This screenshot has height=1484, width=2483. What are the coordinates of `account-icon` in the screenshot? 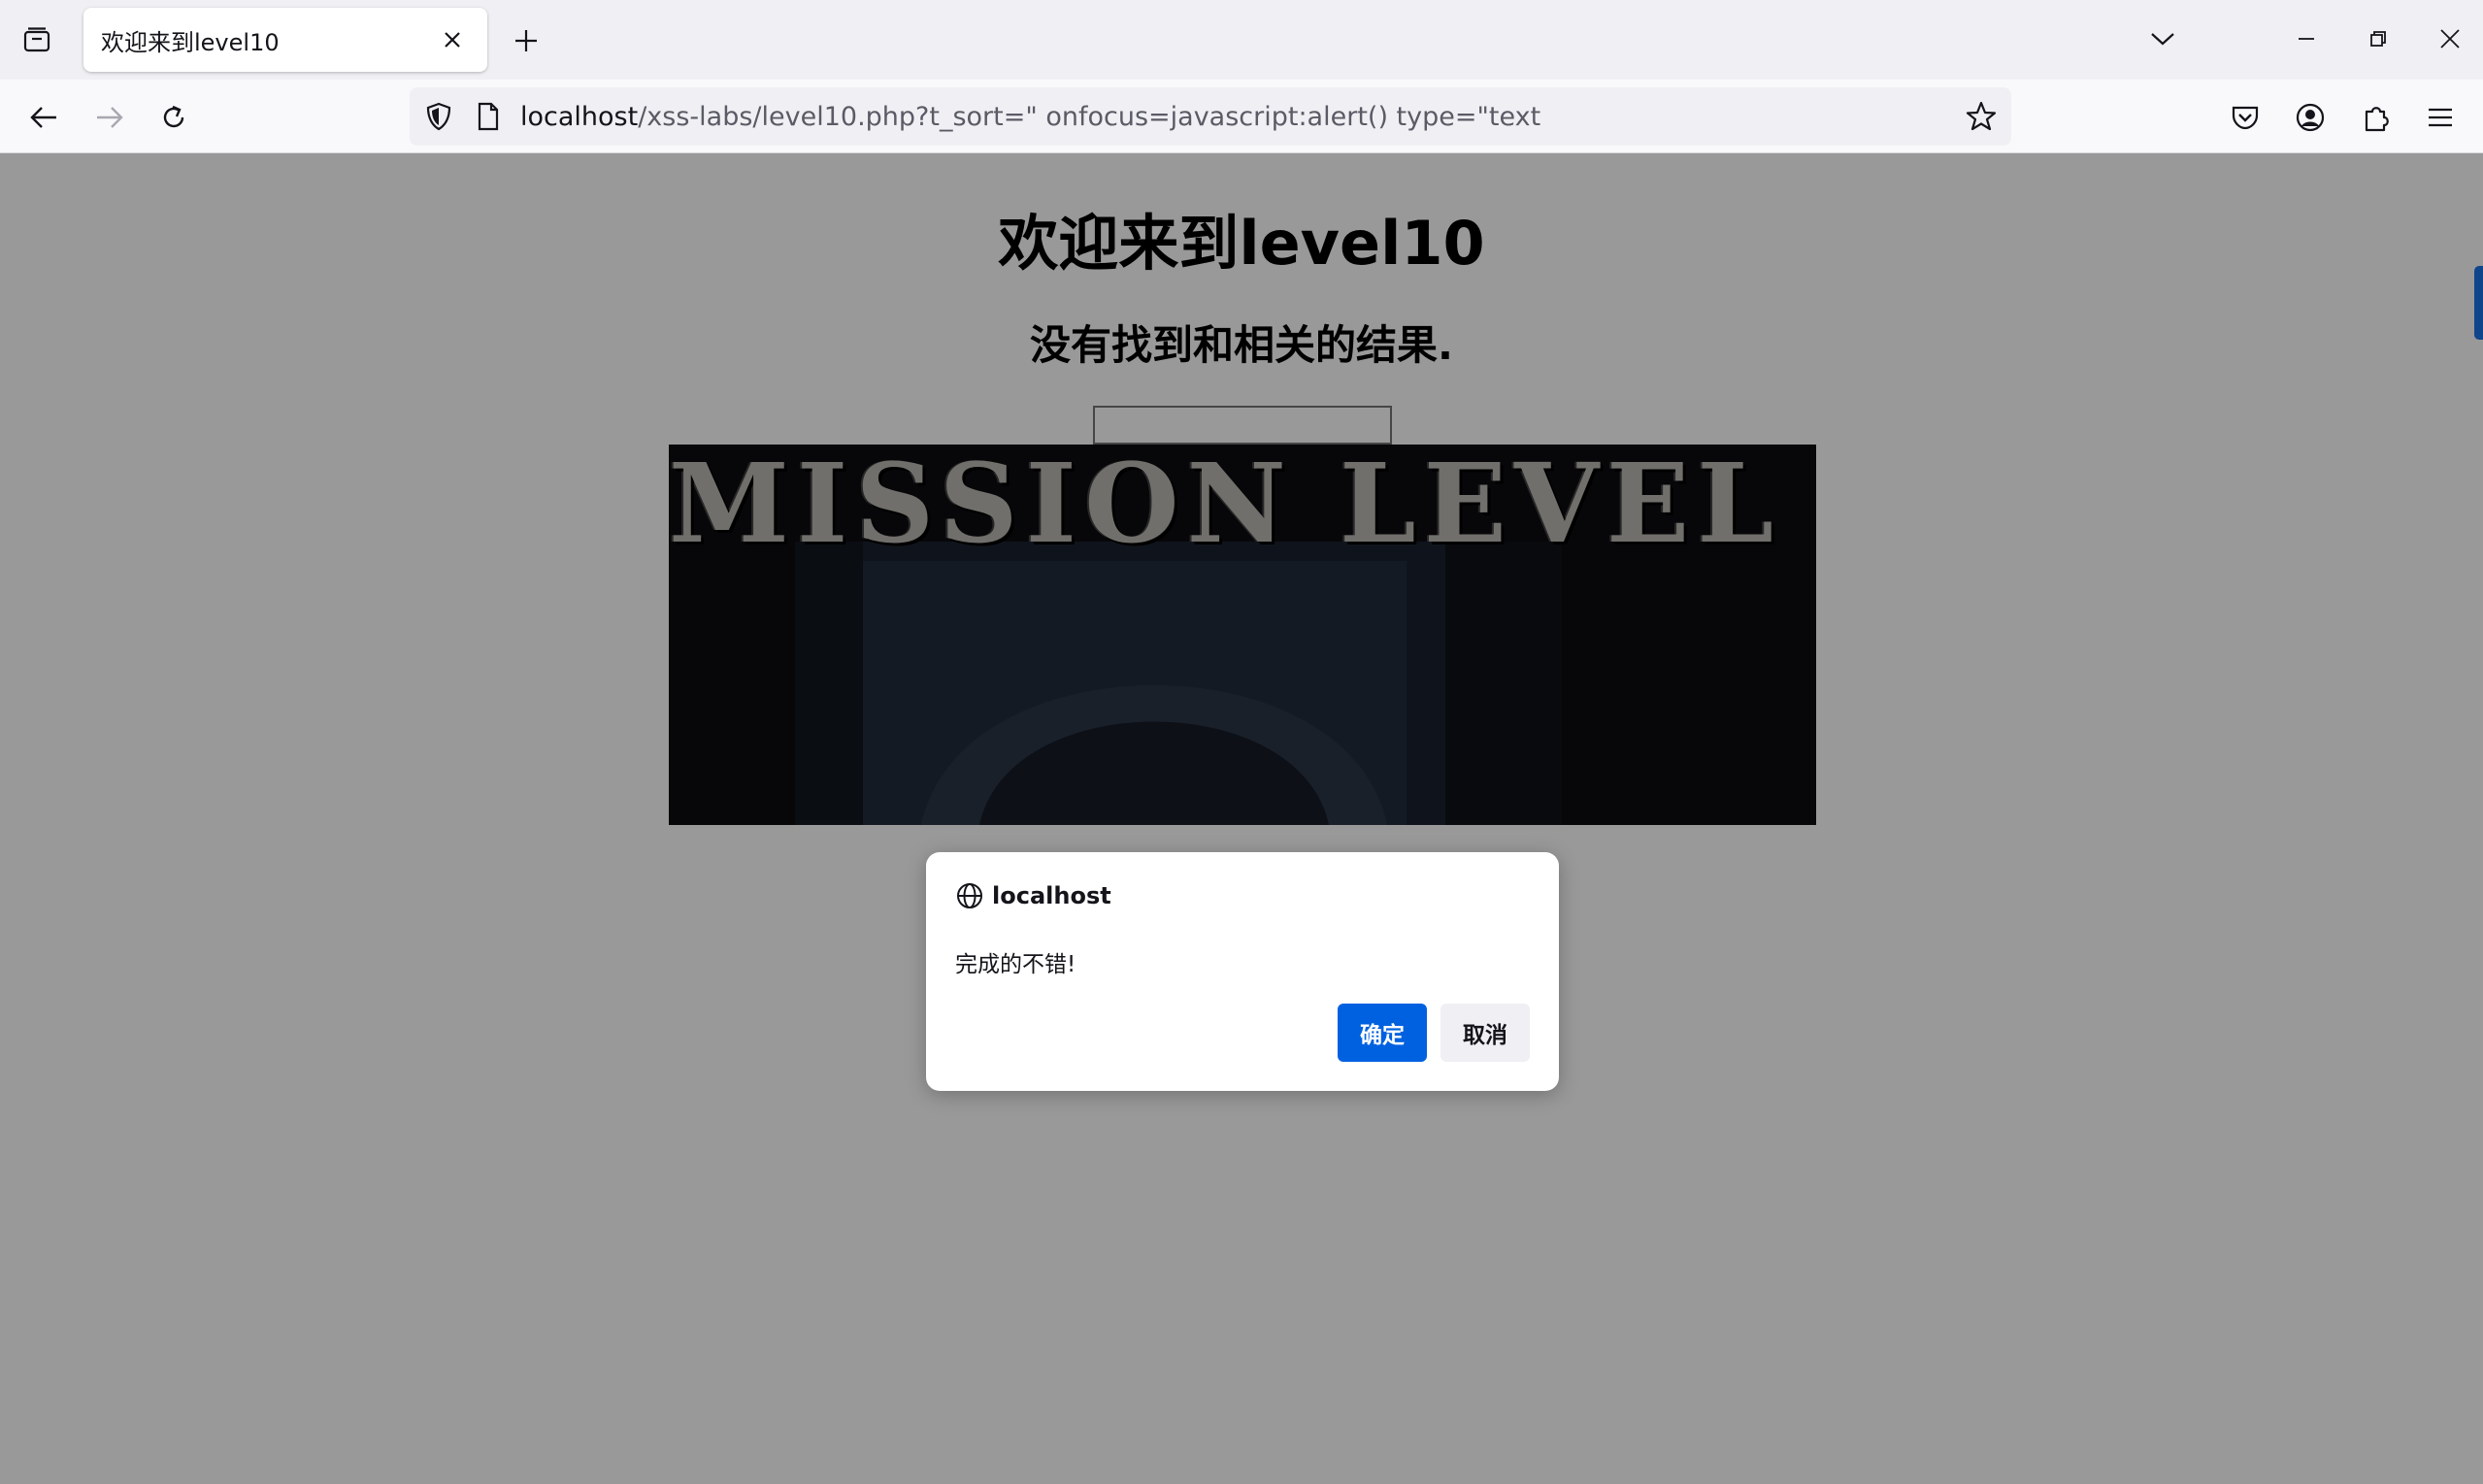 It's located at (2310, 117).